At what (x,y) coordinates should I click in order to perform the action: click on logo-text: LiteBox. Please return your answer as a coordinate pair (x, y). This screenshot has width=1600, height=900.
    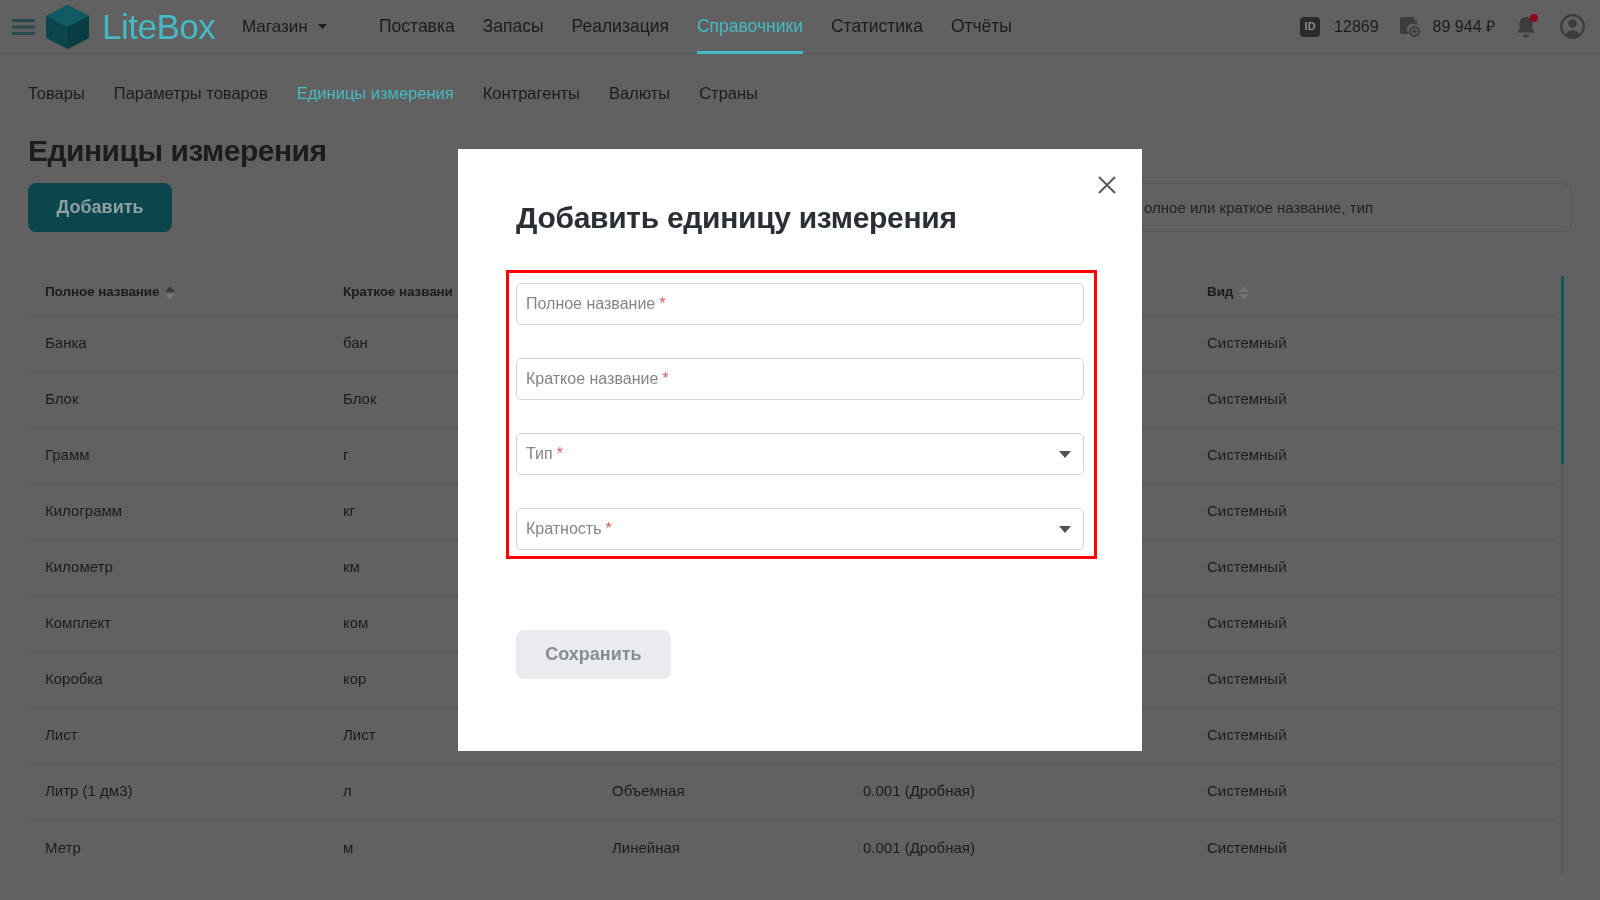
    Looking at the image, I should click on (159, 26).